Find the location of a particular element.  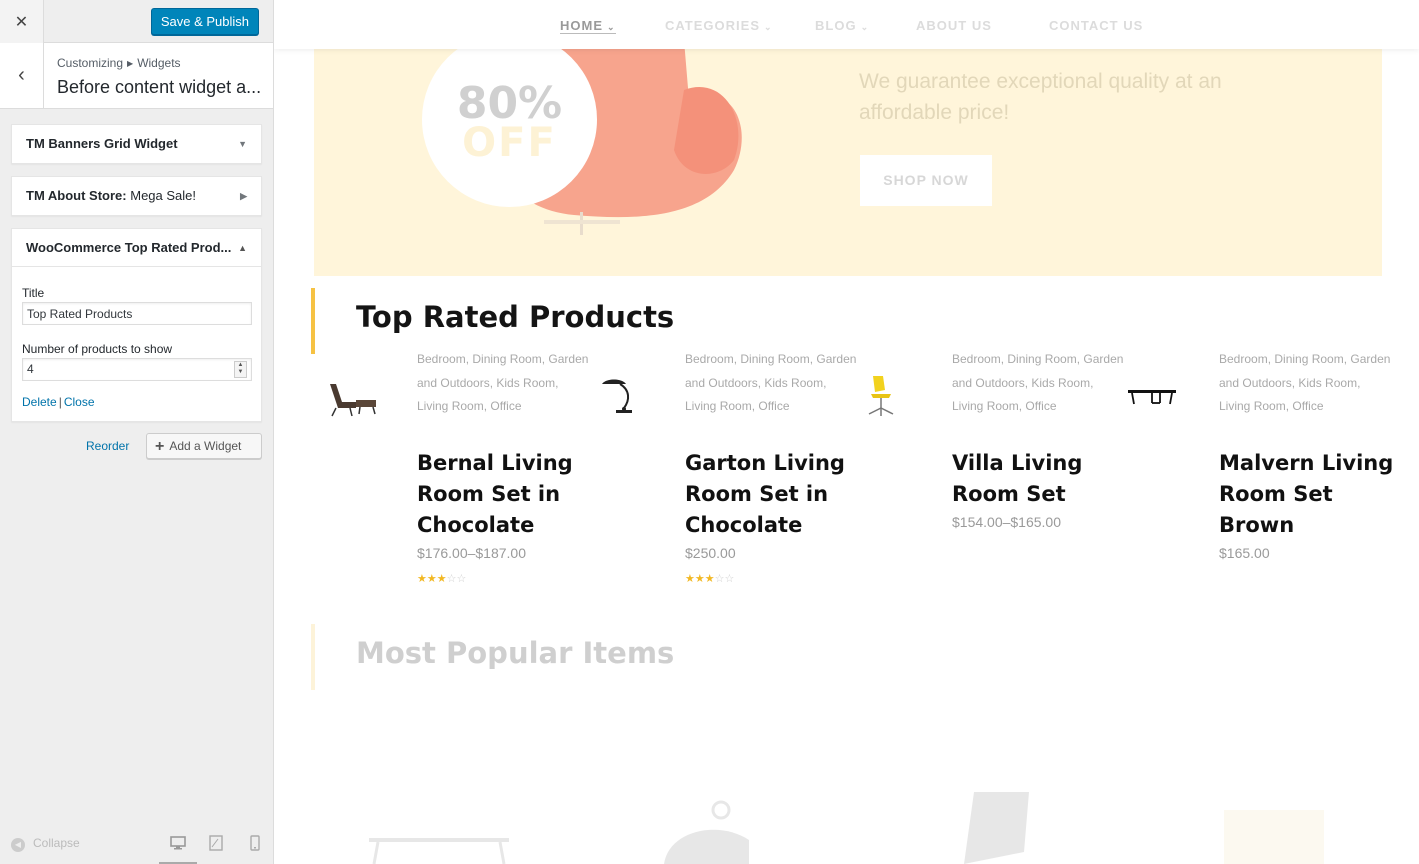

nav-categories: CATEGORIES ⌄ is located at coordinates (719, 25).